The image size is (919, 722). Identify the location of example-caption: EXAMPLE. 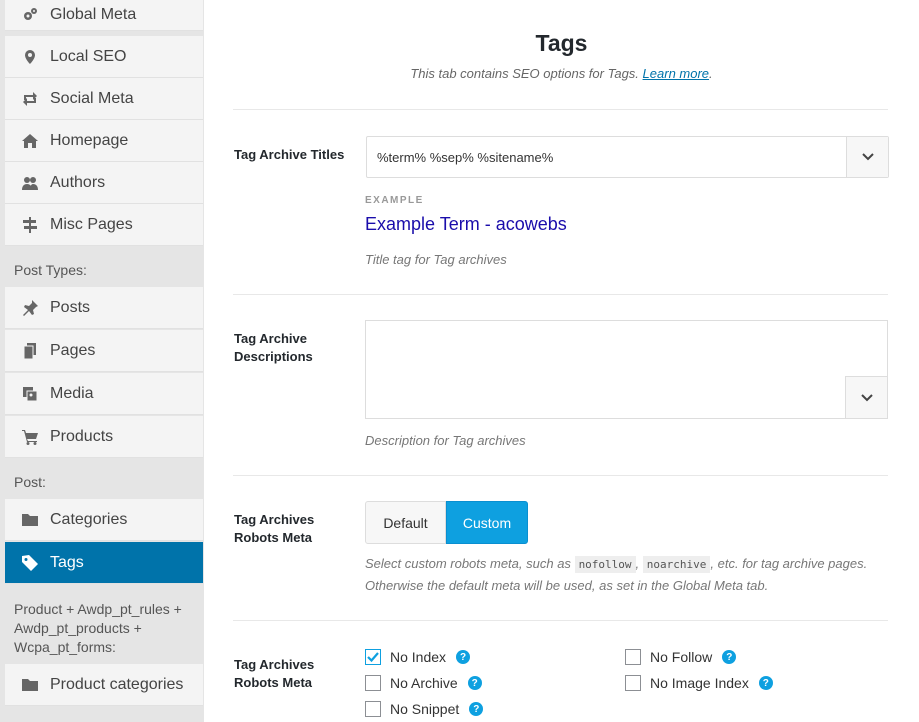
(394, 200).